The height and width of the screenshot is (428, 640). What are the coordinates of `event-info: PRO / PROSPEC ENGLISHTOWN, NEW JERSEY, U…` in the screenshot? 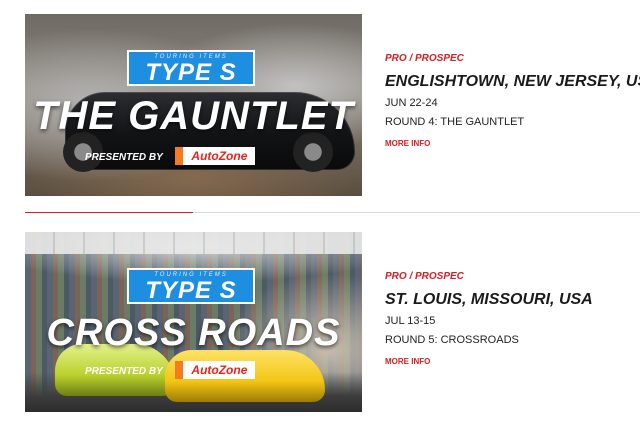 It's located at (512, 101).